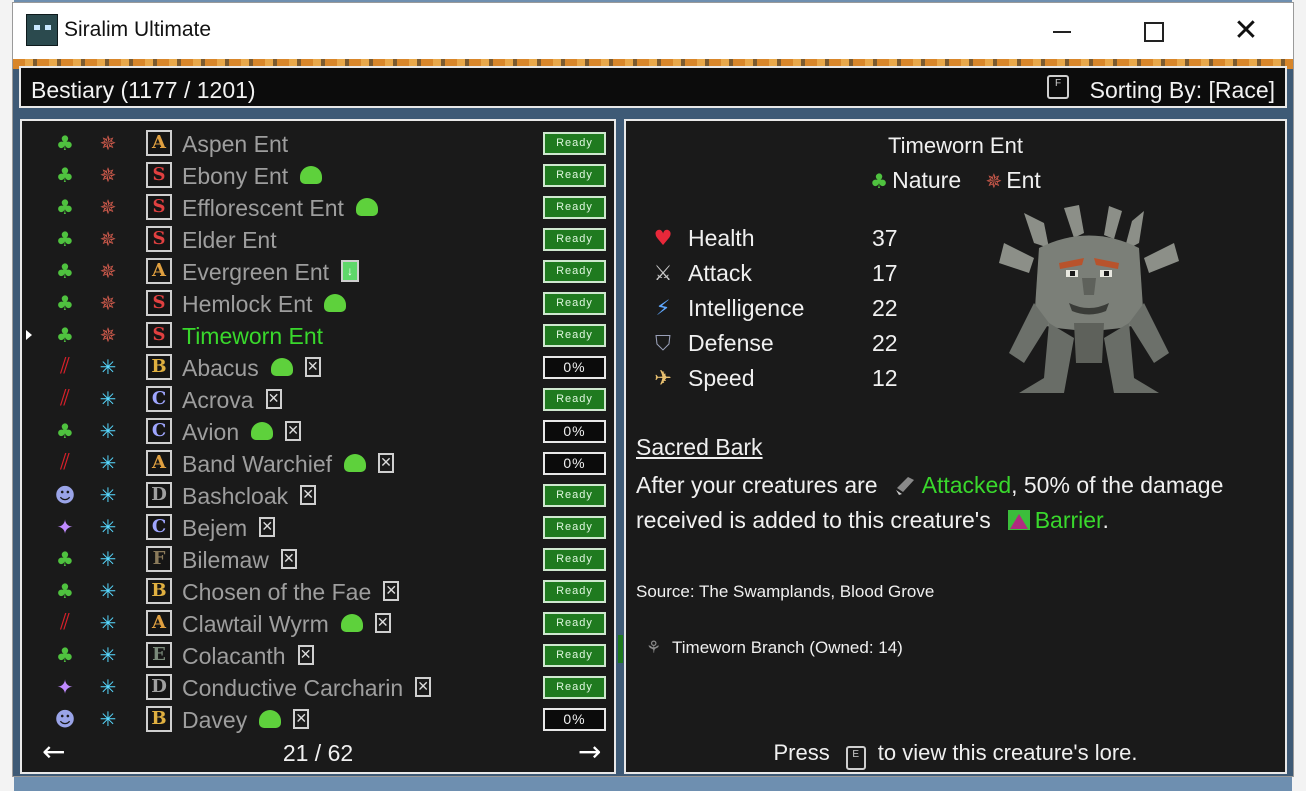 This screenshot has width=1306, height=791. What do you see at coordinates (159, 655) in the screenshot?
I see `rank-badge: E` at bounding box center [159, 655].